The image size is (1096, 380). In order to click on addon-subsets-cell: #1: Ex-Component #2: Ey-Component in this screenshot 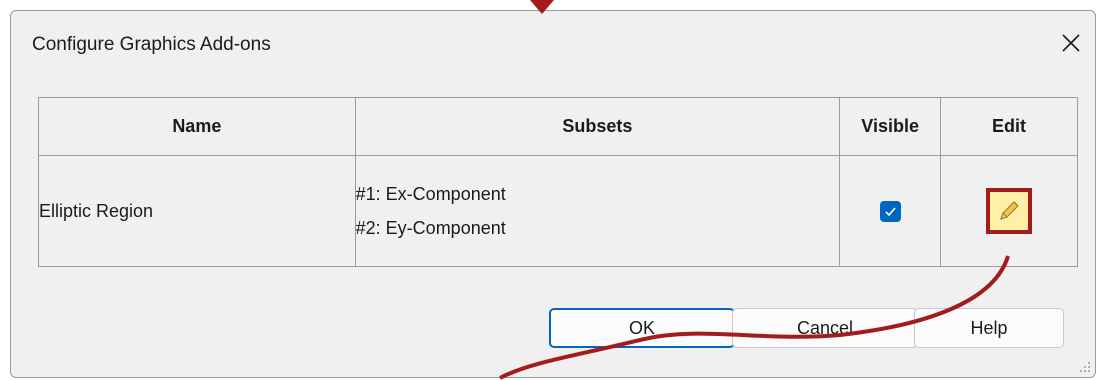, I will do `click(597, 211)`.